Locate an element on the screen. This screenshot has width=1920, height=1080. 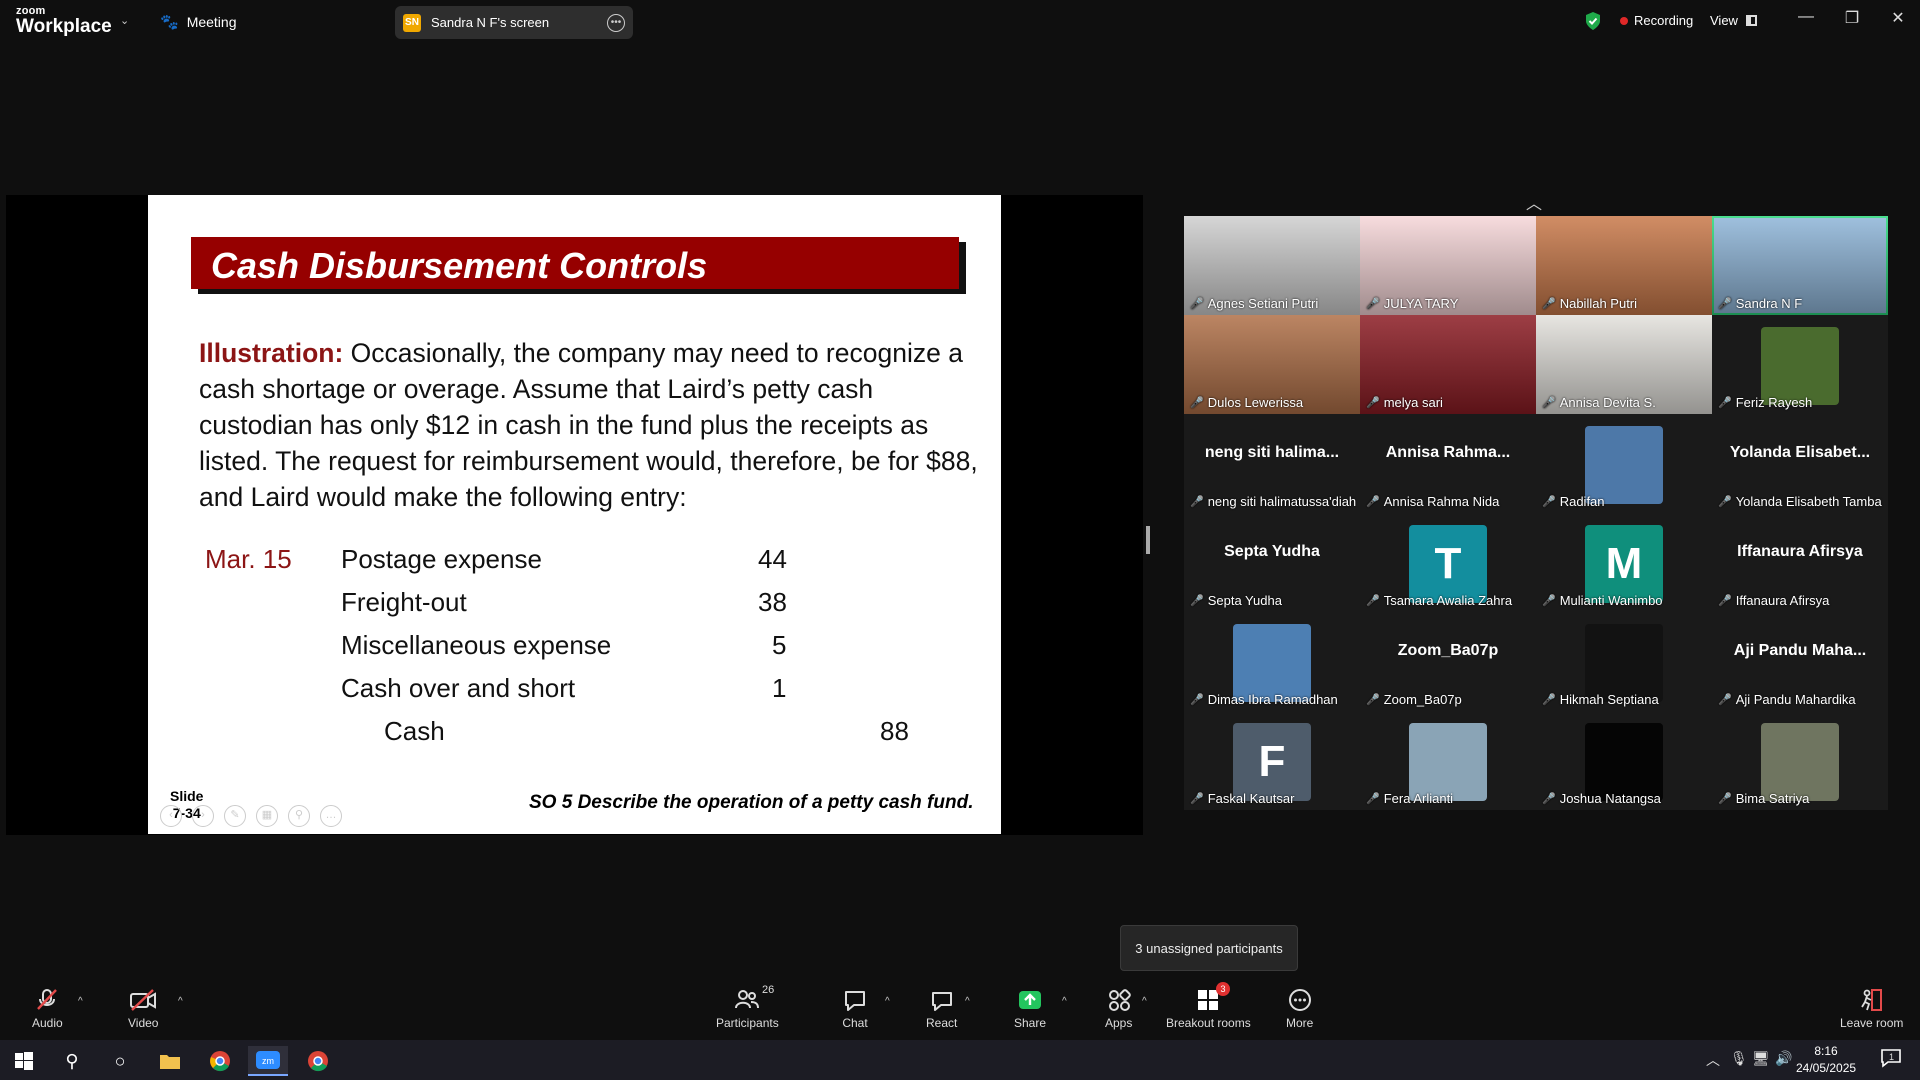
file-explorer-icon is located at coordinates (170, 1061).